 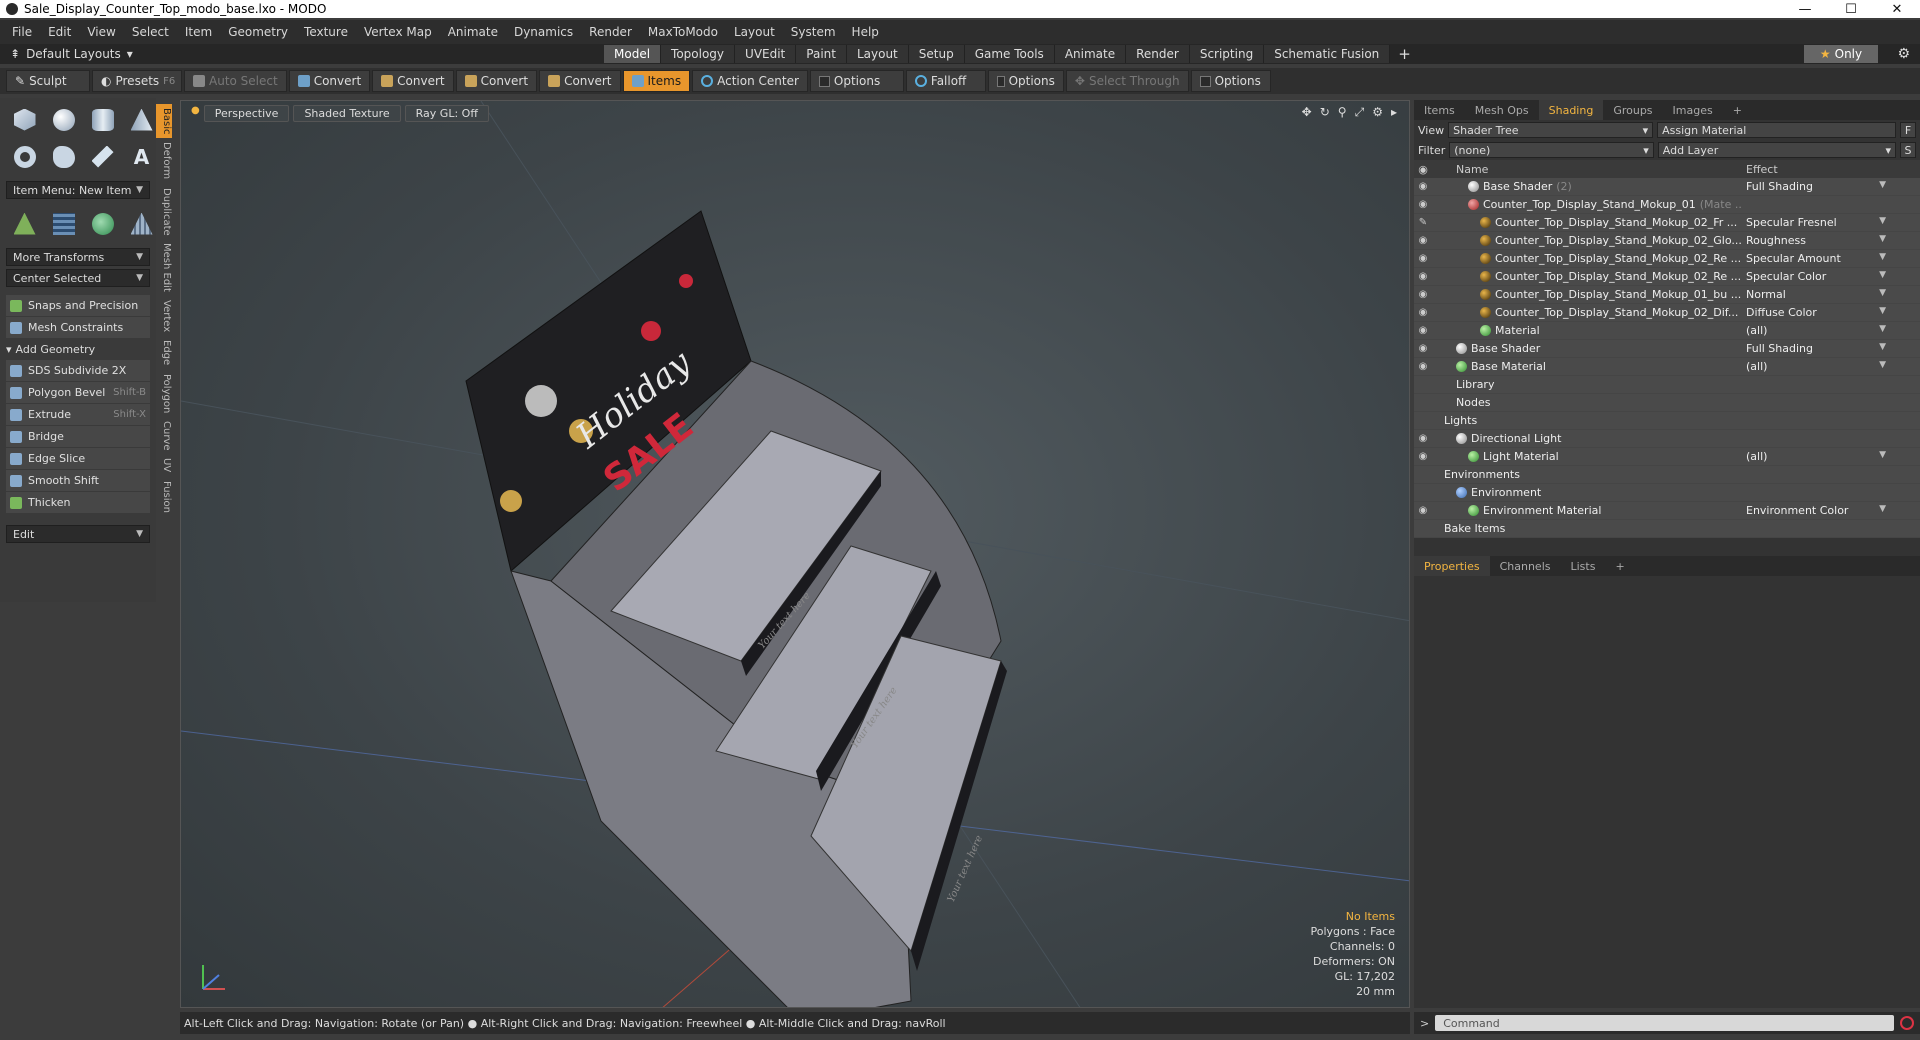 I want to click on tree-row-effect: Diffuse Color ▼, so click(x=1817, y=312).